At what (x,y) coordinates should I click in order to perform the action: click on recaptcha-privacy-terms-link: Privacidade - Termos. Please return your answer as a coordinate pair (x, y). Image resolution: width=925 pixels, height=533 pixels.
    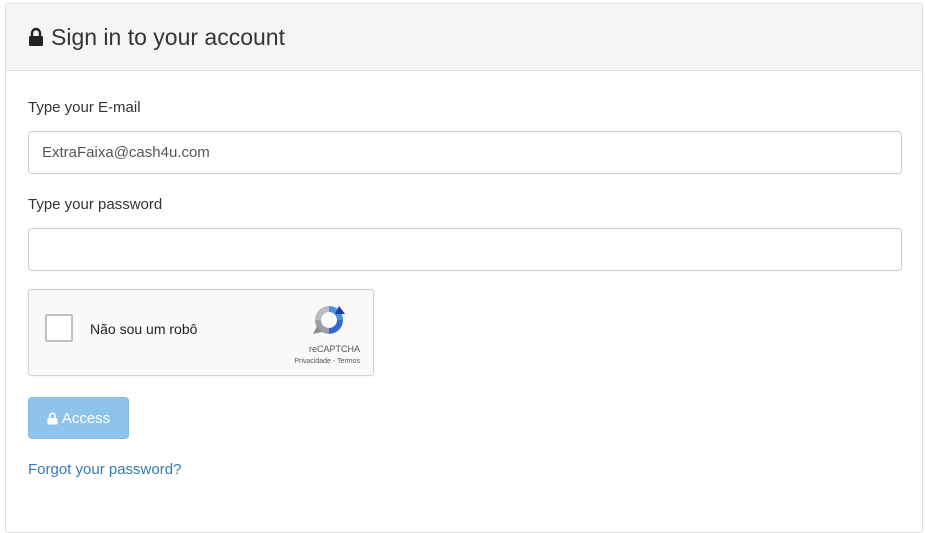
    Looking at the image, I should click on (327, 361).